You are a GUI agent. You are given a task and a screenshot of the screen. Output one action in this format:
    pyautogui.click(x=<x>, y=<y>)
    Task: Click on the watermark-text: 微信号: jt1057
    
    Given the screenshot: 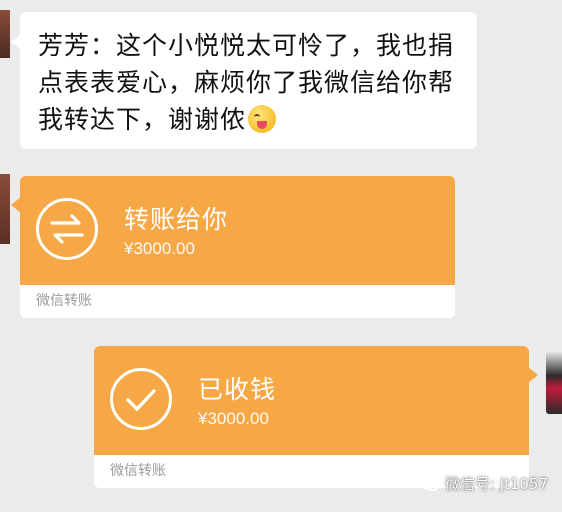 What is the action you would take?
    pyautogui.click(x=496, y=484)
    